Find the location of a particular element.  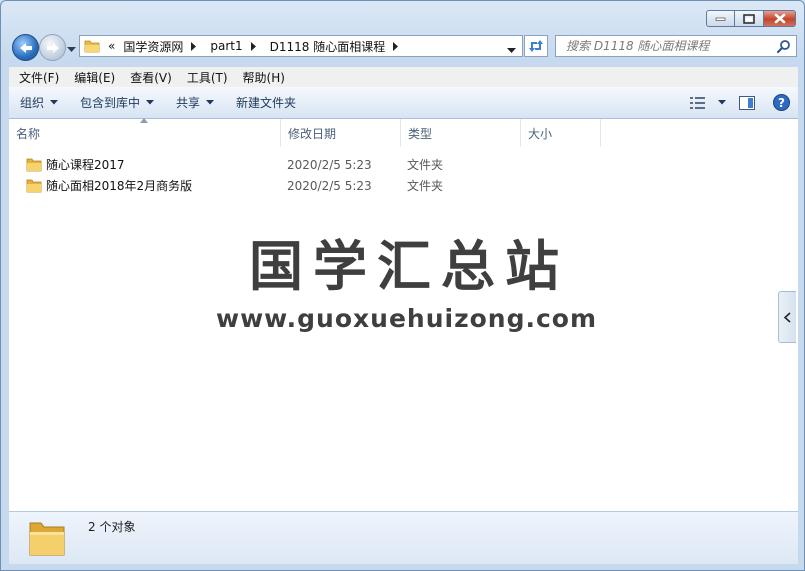

address-bar: « 国学资源网 part1 D1118 随心面相课程 is located at coordinates (301, 46).